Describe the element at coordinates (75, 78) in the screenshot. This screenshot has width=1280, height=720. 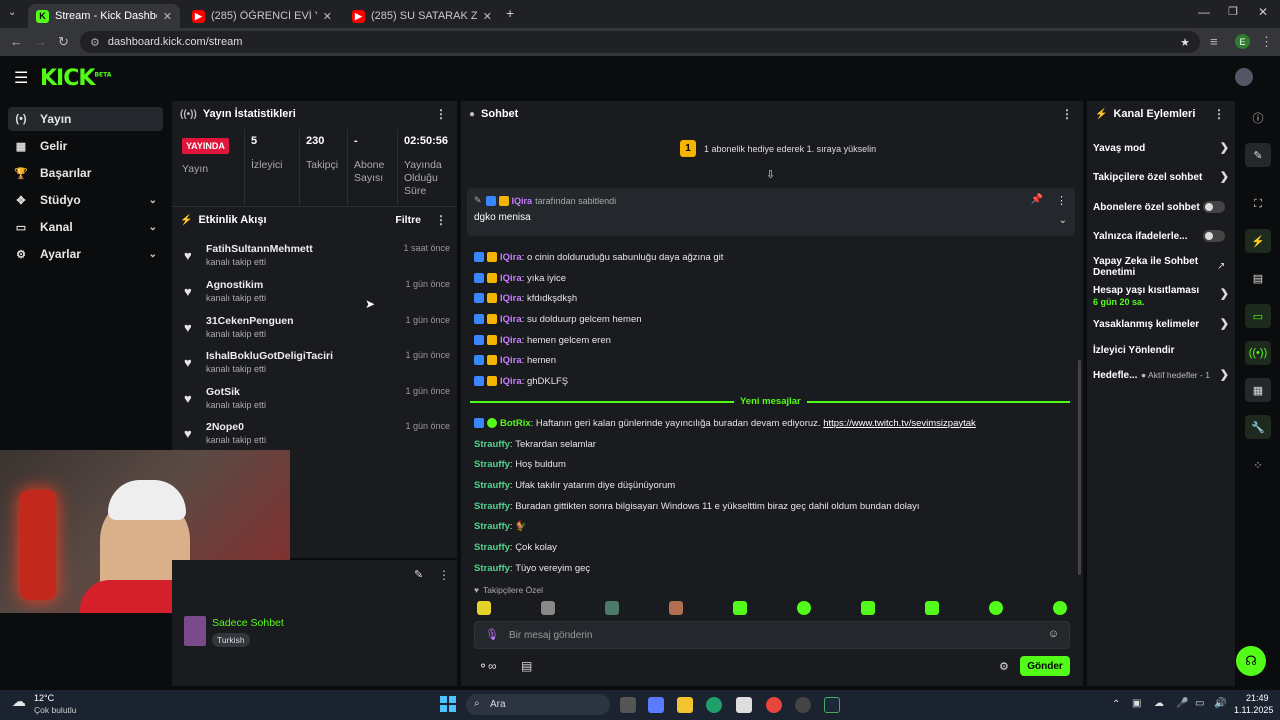
I see `kick-logo: KICKBETA` at that location.